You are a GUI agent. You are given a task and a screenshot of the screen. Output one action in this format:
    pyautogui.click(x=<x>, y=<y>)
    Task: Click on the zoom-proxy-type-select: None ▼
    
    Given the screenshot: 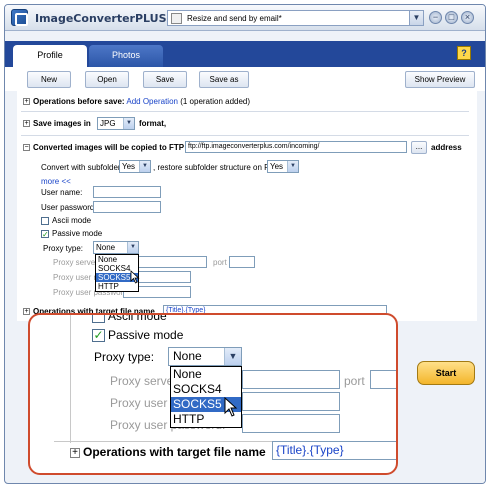 What is the action you would take?
    pyautogui.click(x=205, y=356)
    